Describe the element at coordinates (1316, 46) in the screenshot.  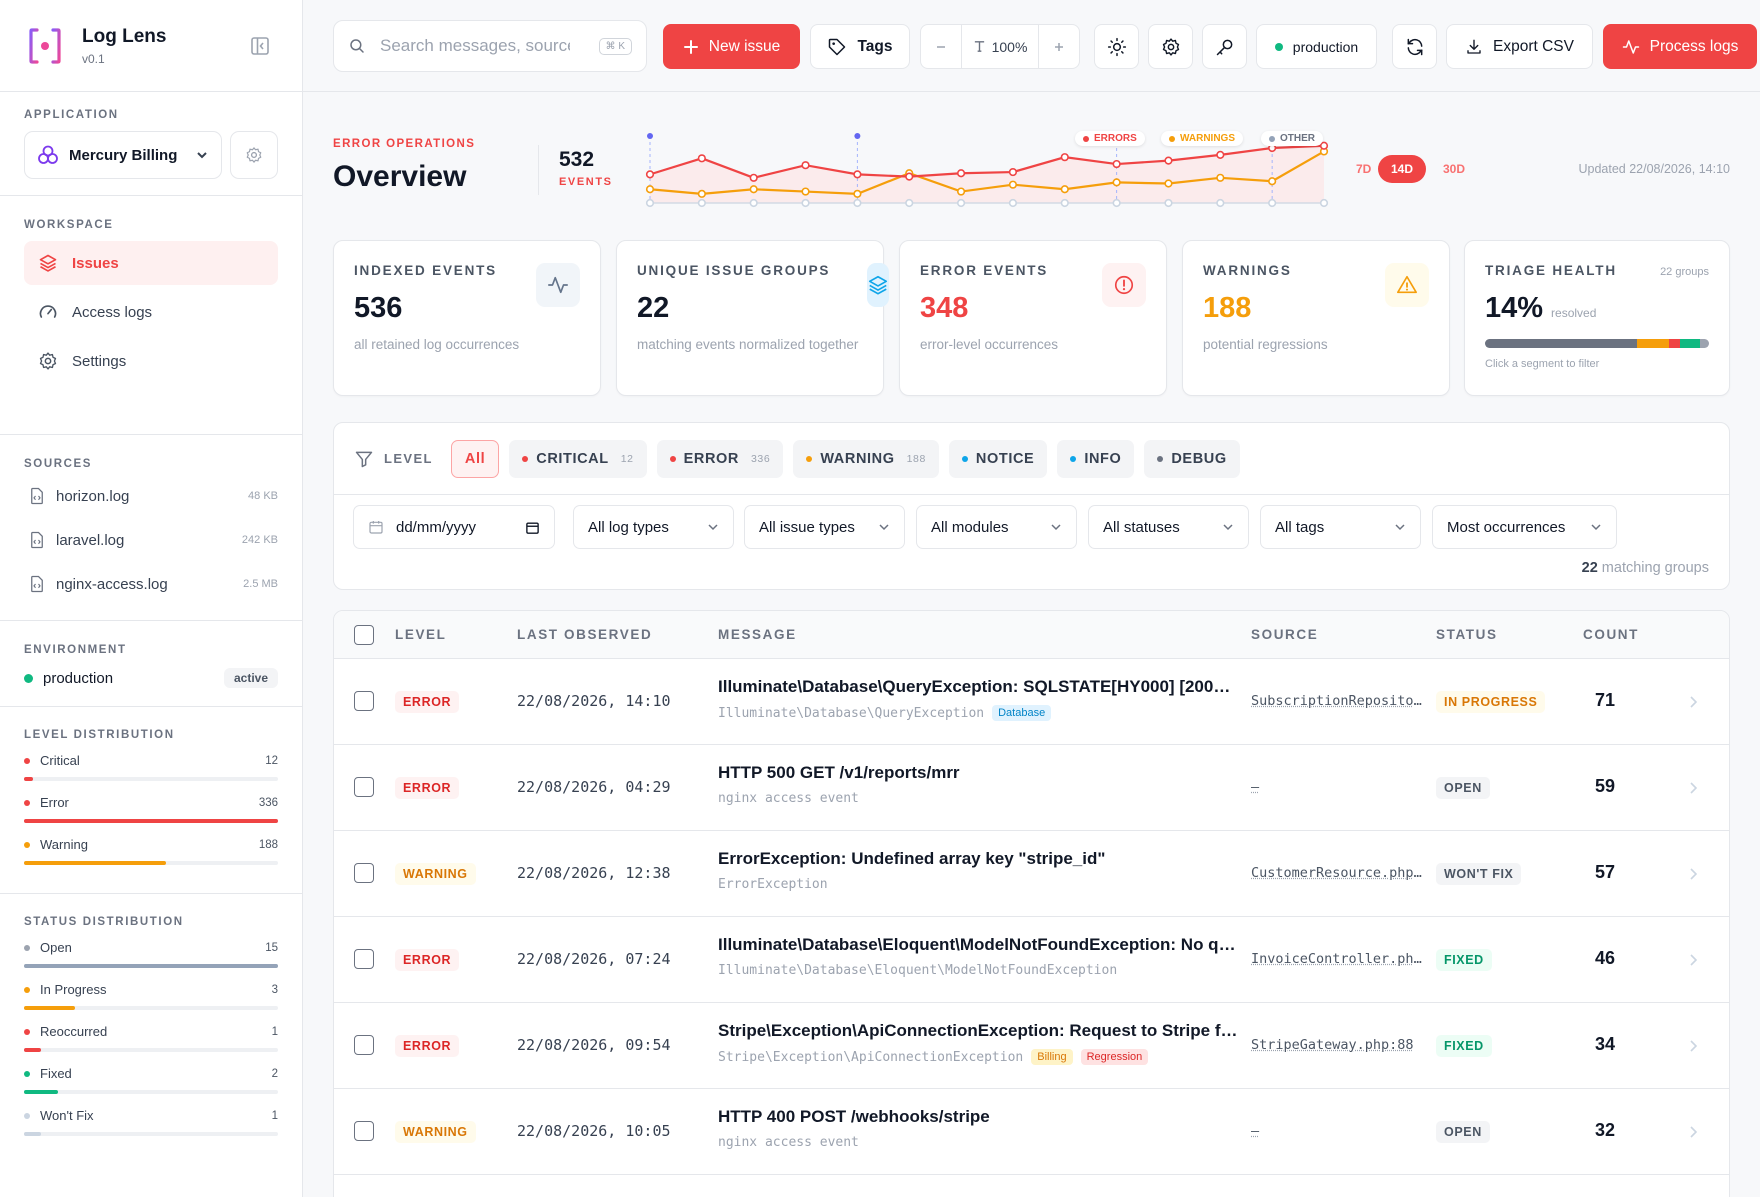
I see `environment-button: production` at that location.